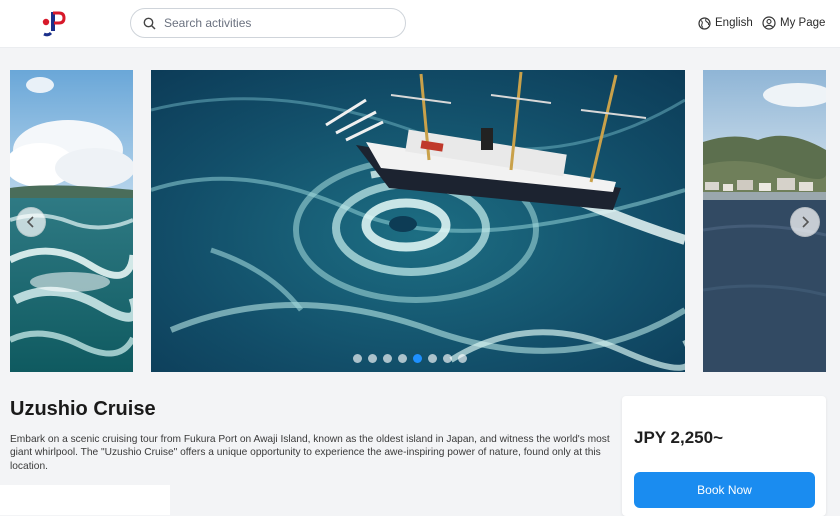 This screenshot has height=516, width=840. I want to click on user-icon, so click(769, 23).